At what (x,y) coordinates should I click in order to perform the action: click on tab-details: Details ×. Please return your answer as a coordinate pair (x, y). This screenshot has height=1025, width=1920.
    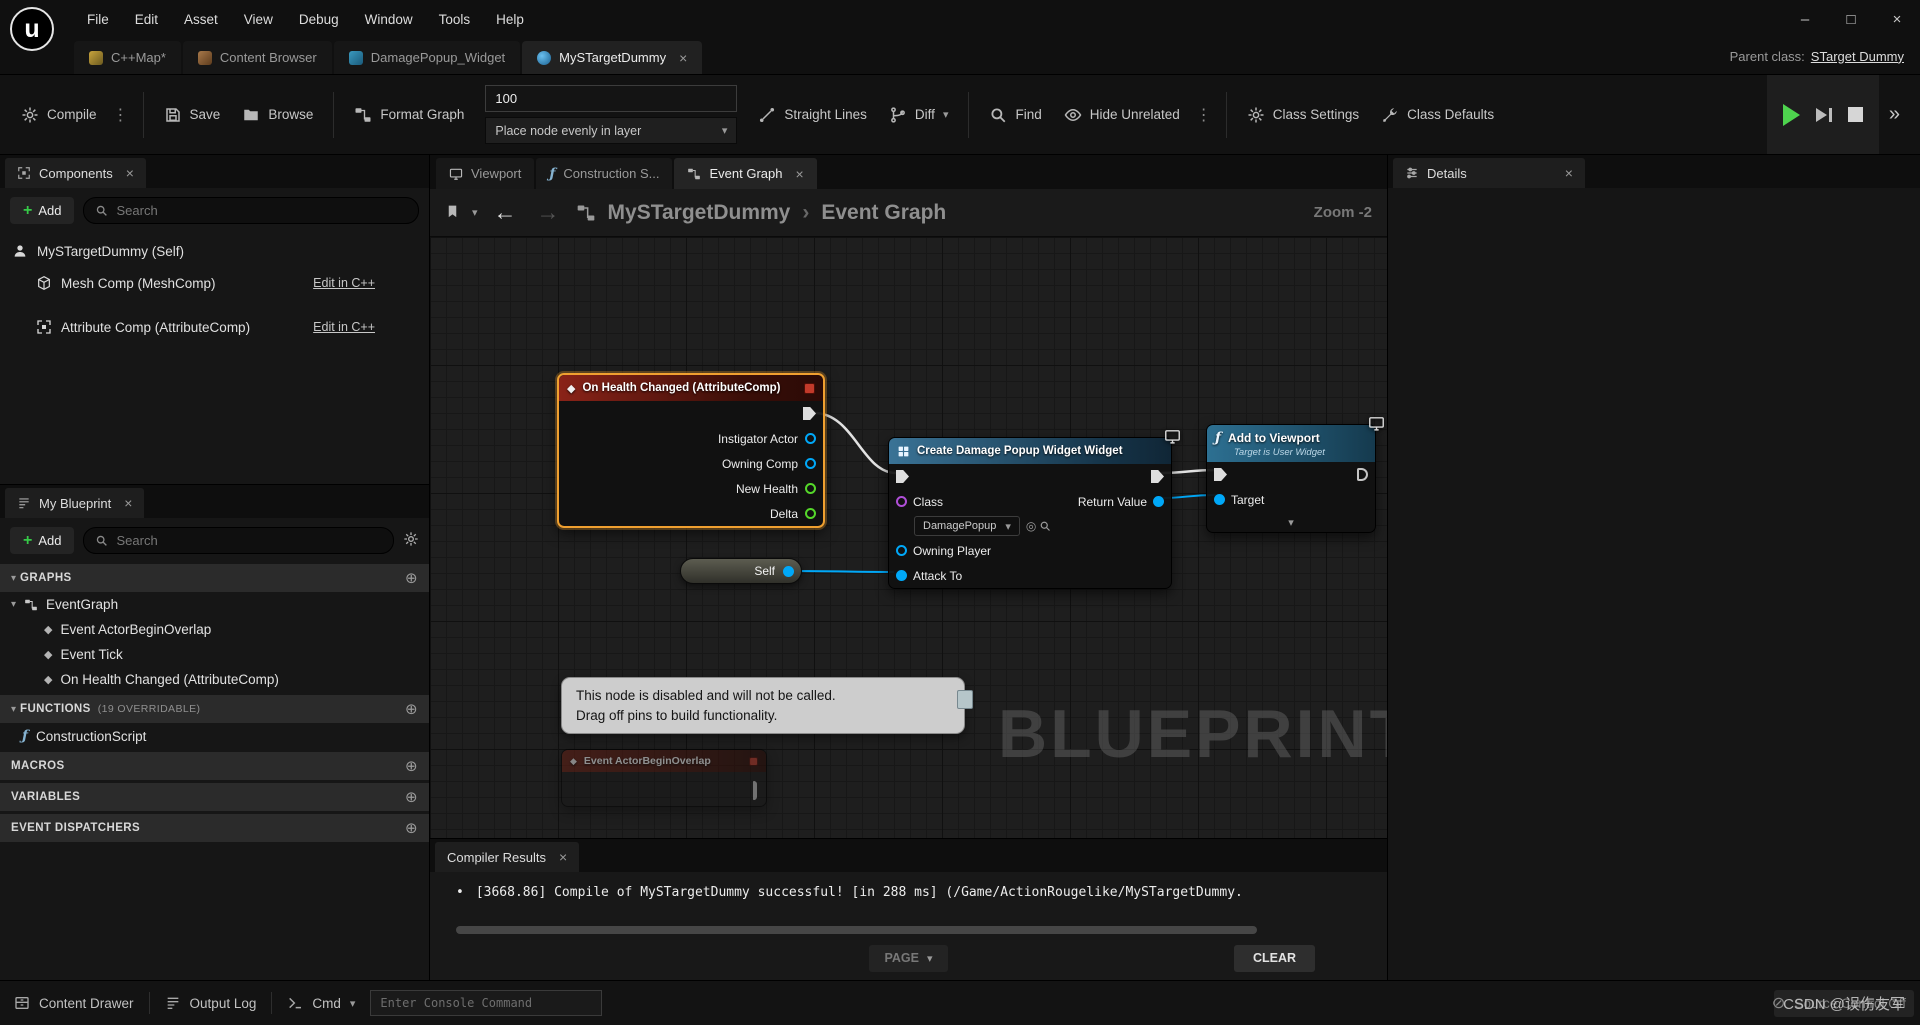
    Looking at the image, I should click on (1489, 173).